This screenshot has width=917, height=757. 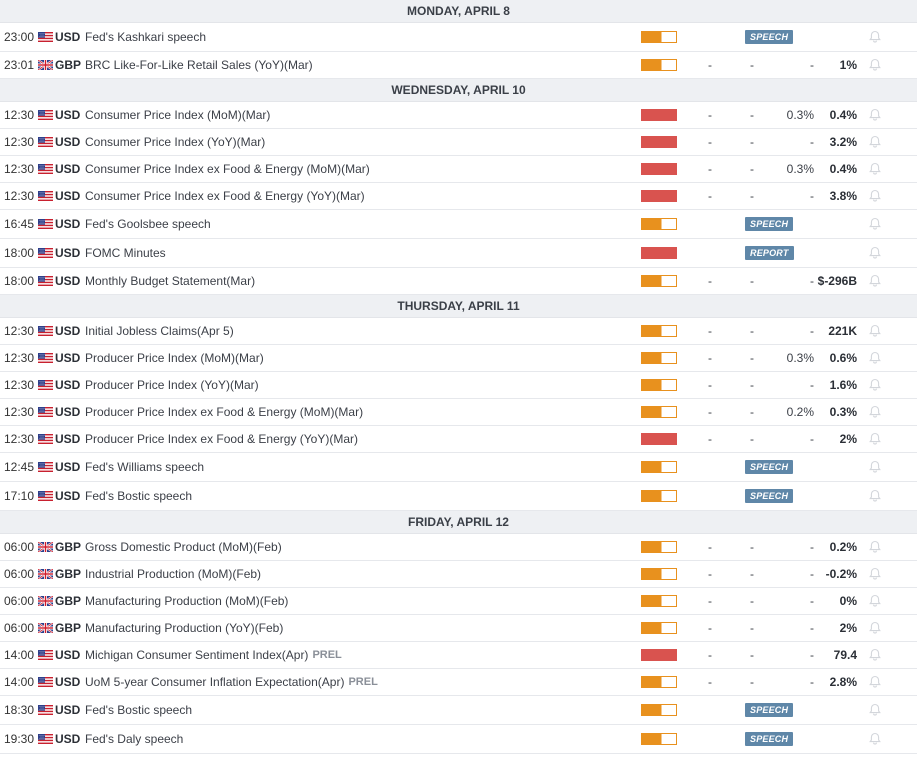 What do you see at coordinates (360, 739) in the screenshot?
I see `event-name-link: Fed's Daly speech` at bounding box center [360, 739].